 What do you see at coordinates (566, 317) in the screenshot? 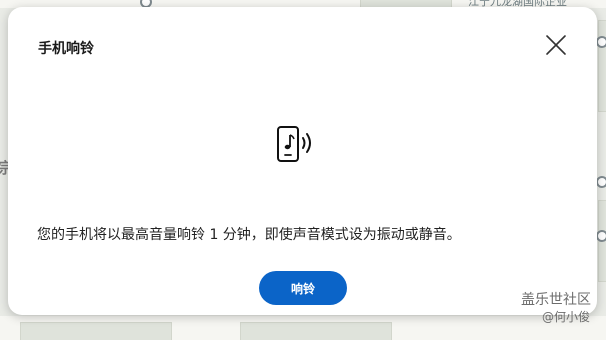
I see `watermark-author: @何小俊` at bounding box center [566, 317].